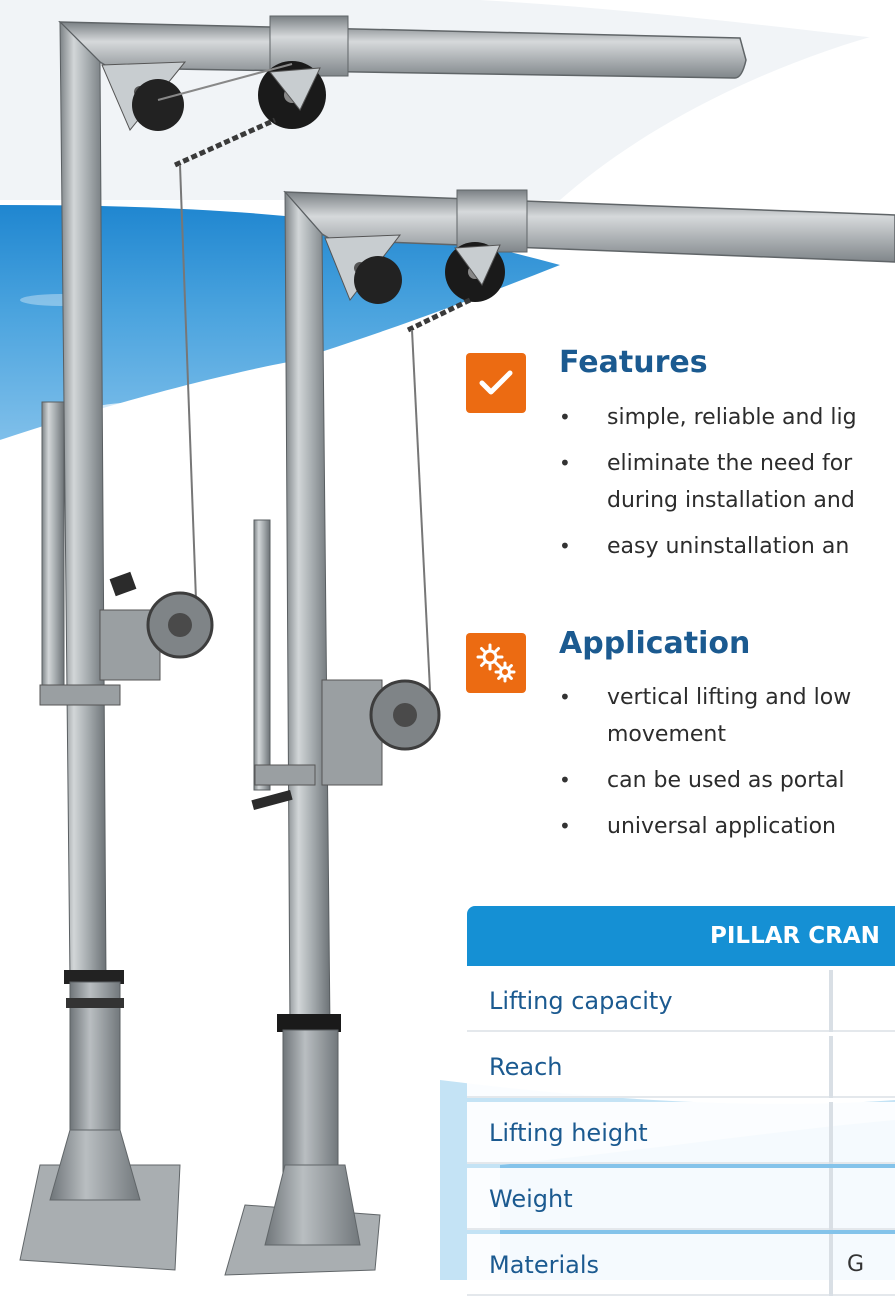 The height and width of the screenshot is (1296, 895). Describe the element at coordinates (655, 643) in the screenshot. I see `application-title: Application` at that location.